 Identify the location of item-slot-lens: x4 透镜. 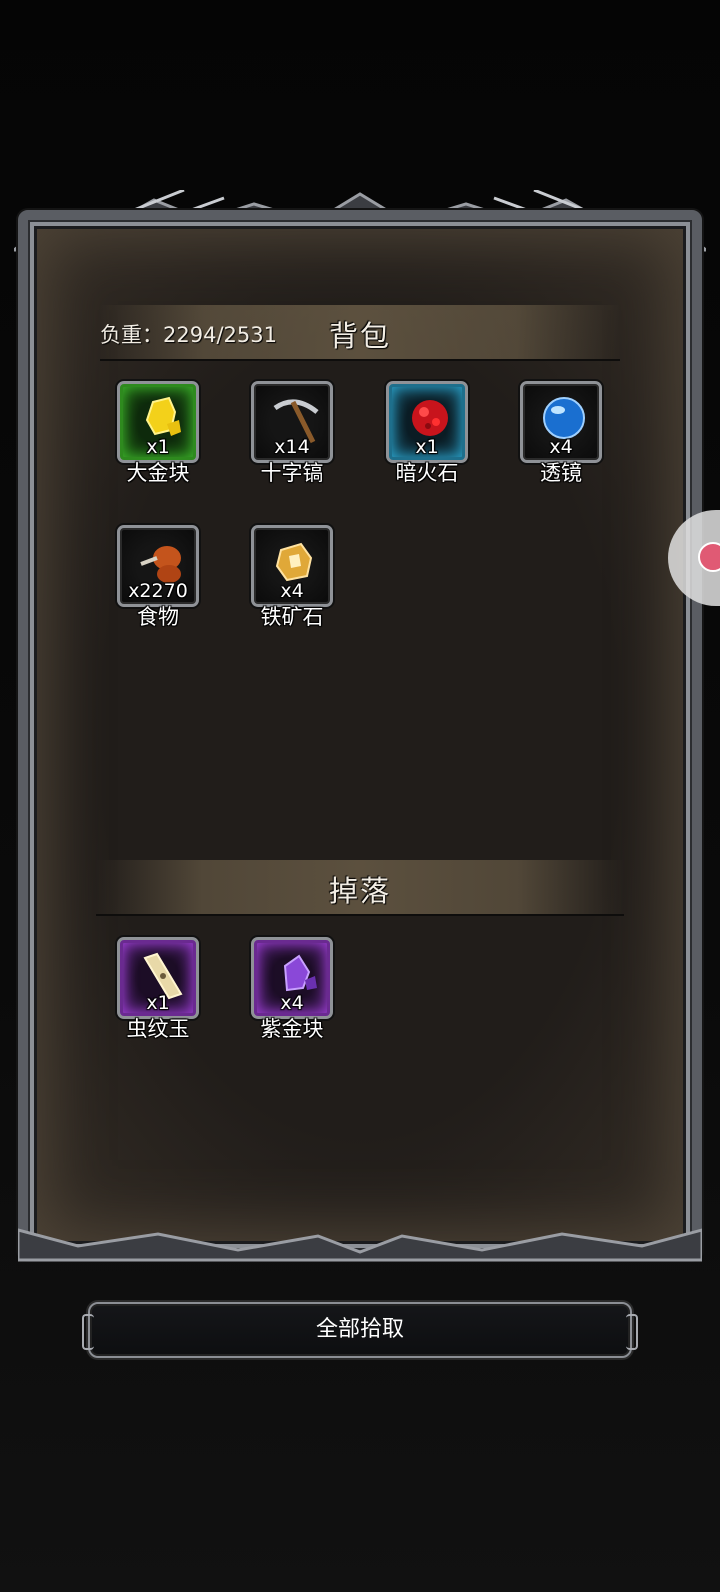
(561, 433).